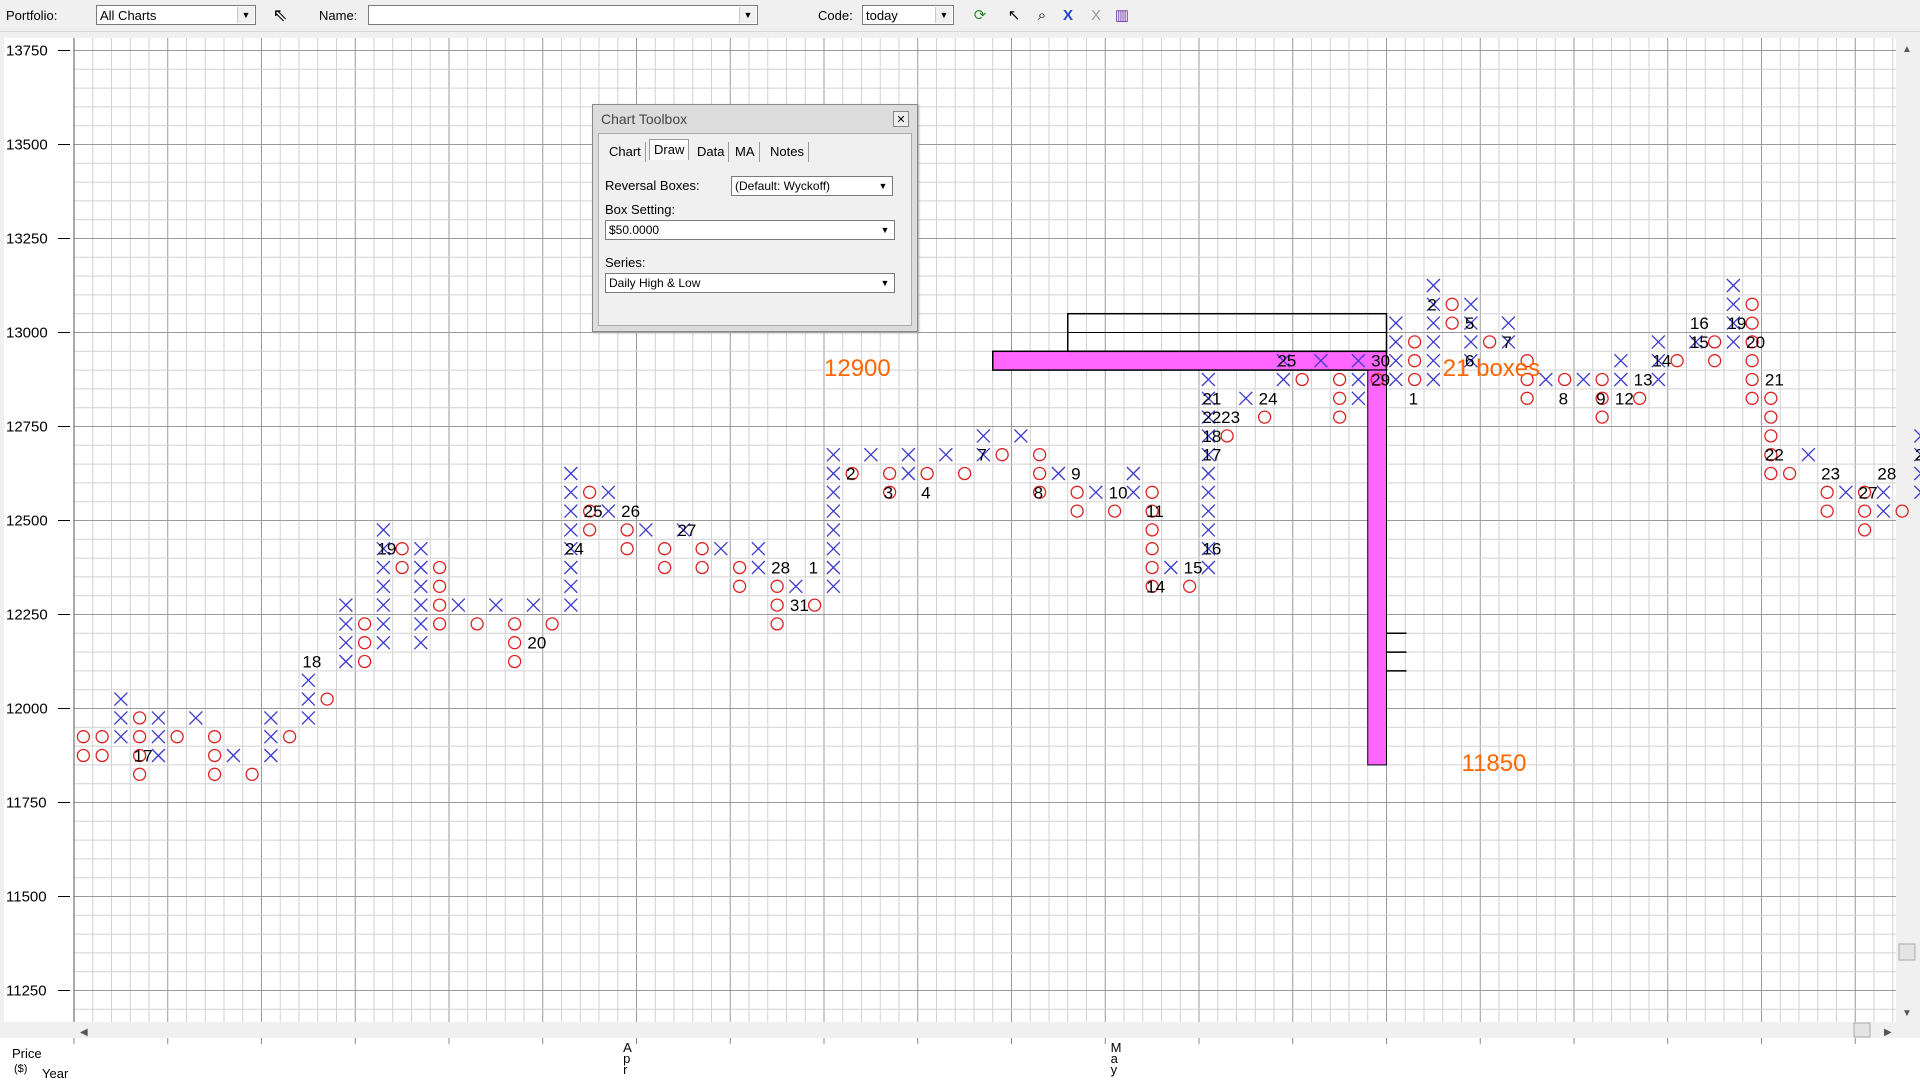  I want to click on date-label: 7, so click(981, 455).